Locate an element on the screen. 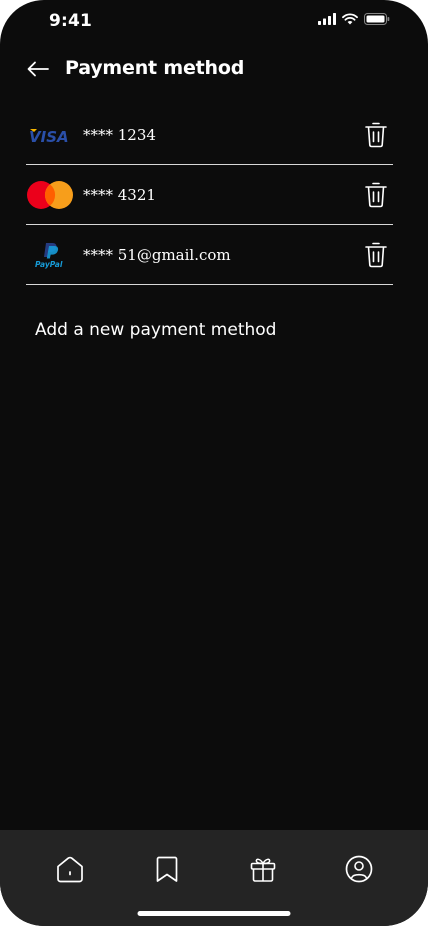 The image size is (428, 926). page-title: Payment method is located at coordinates (155, 68).